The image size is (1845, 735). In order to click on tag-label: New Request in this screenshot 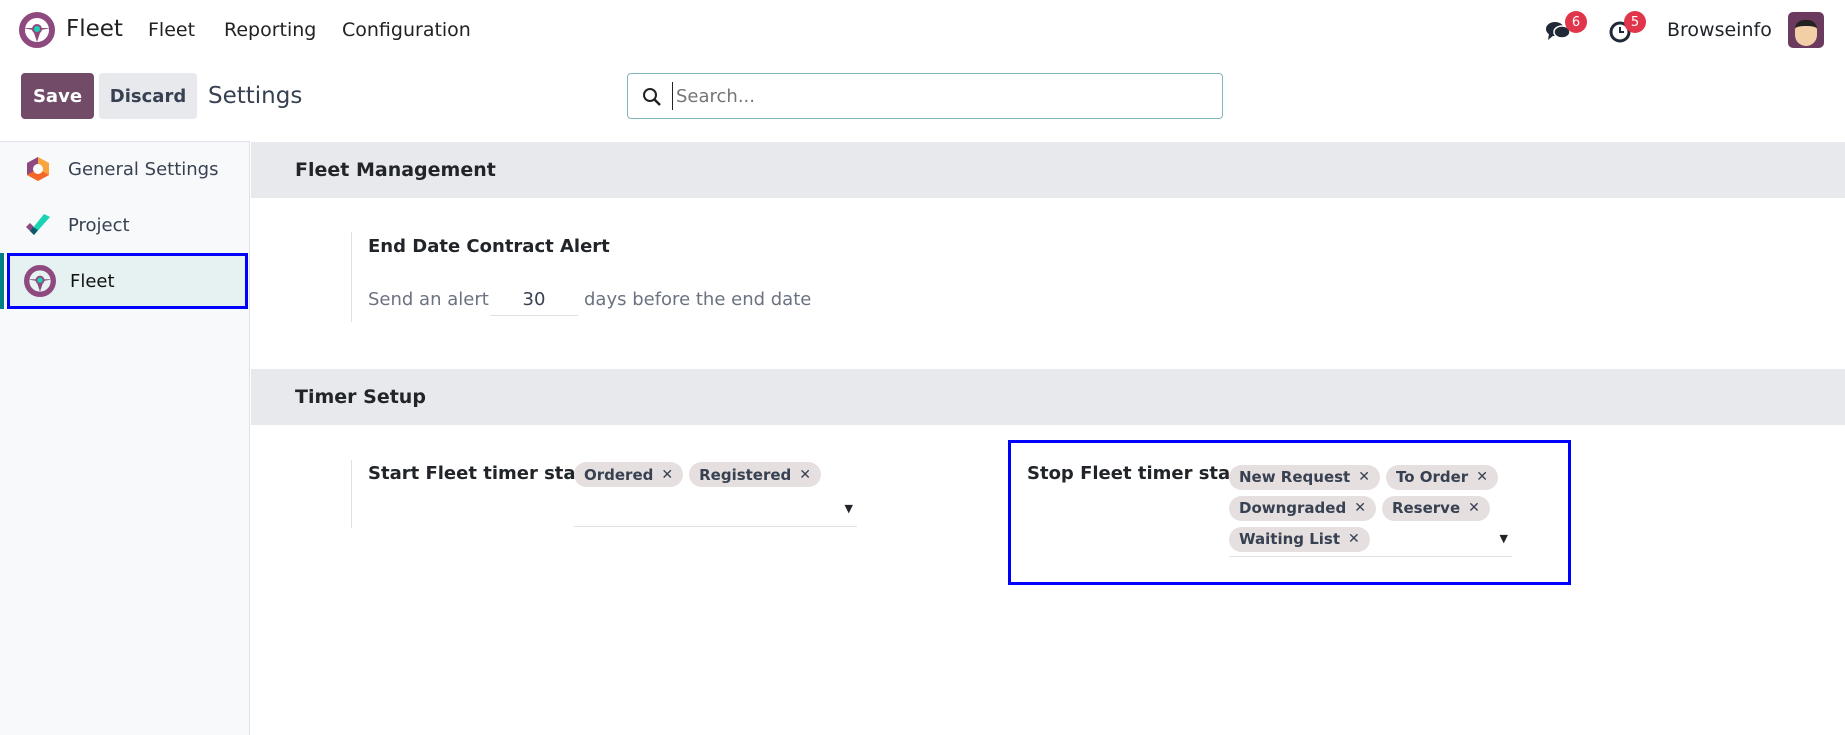, I will do `click(1295, 477)`.